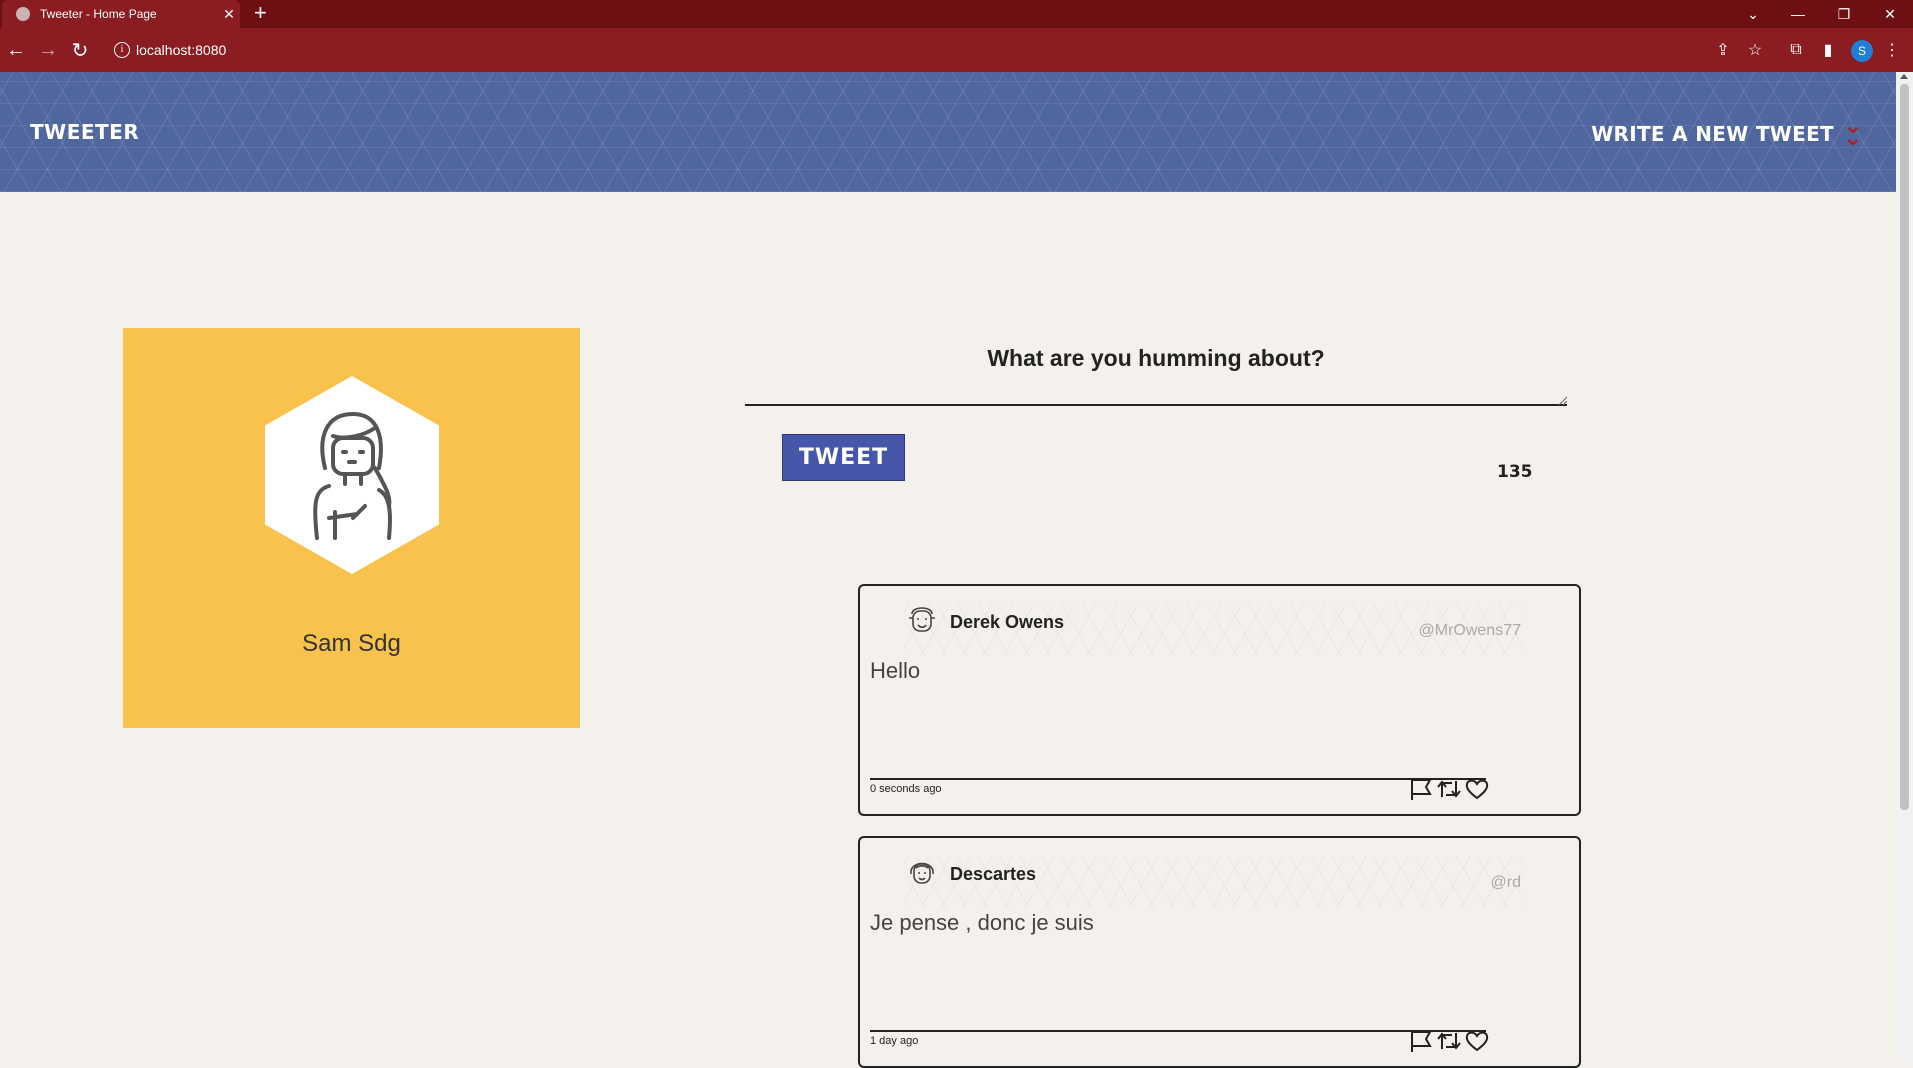 The image size is (1913, 1068). Describe the element at coordinates (1156, 358) in the screenshot. I see `compose-title: What are you humming about?` at that location.